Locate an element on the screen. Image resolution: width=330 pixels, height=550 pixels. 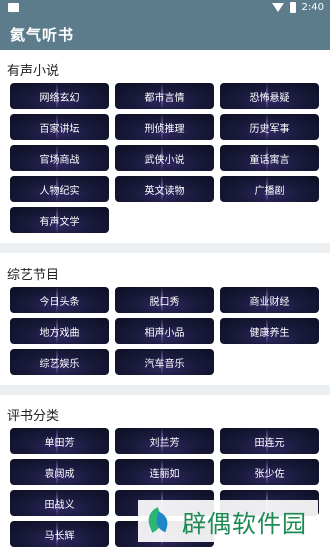
category-tile: 脱口秀 is located at coordinates (164, 300).